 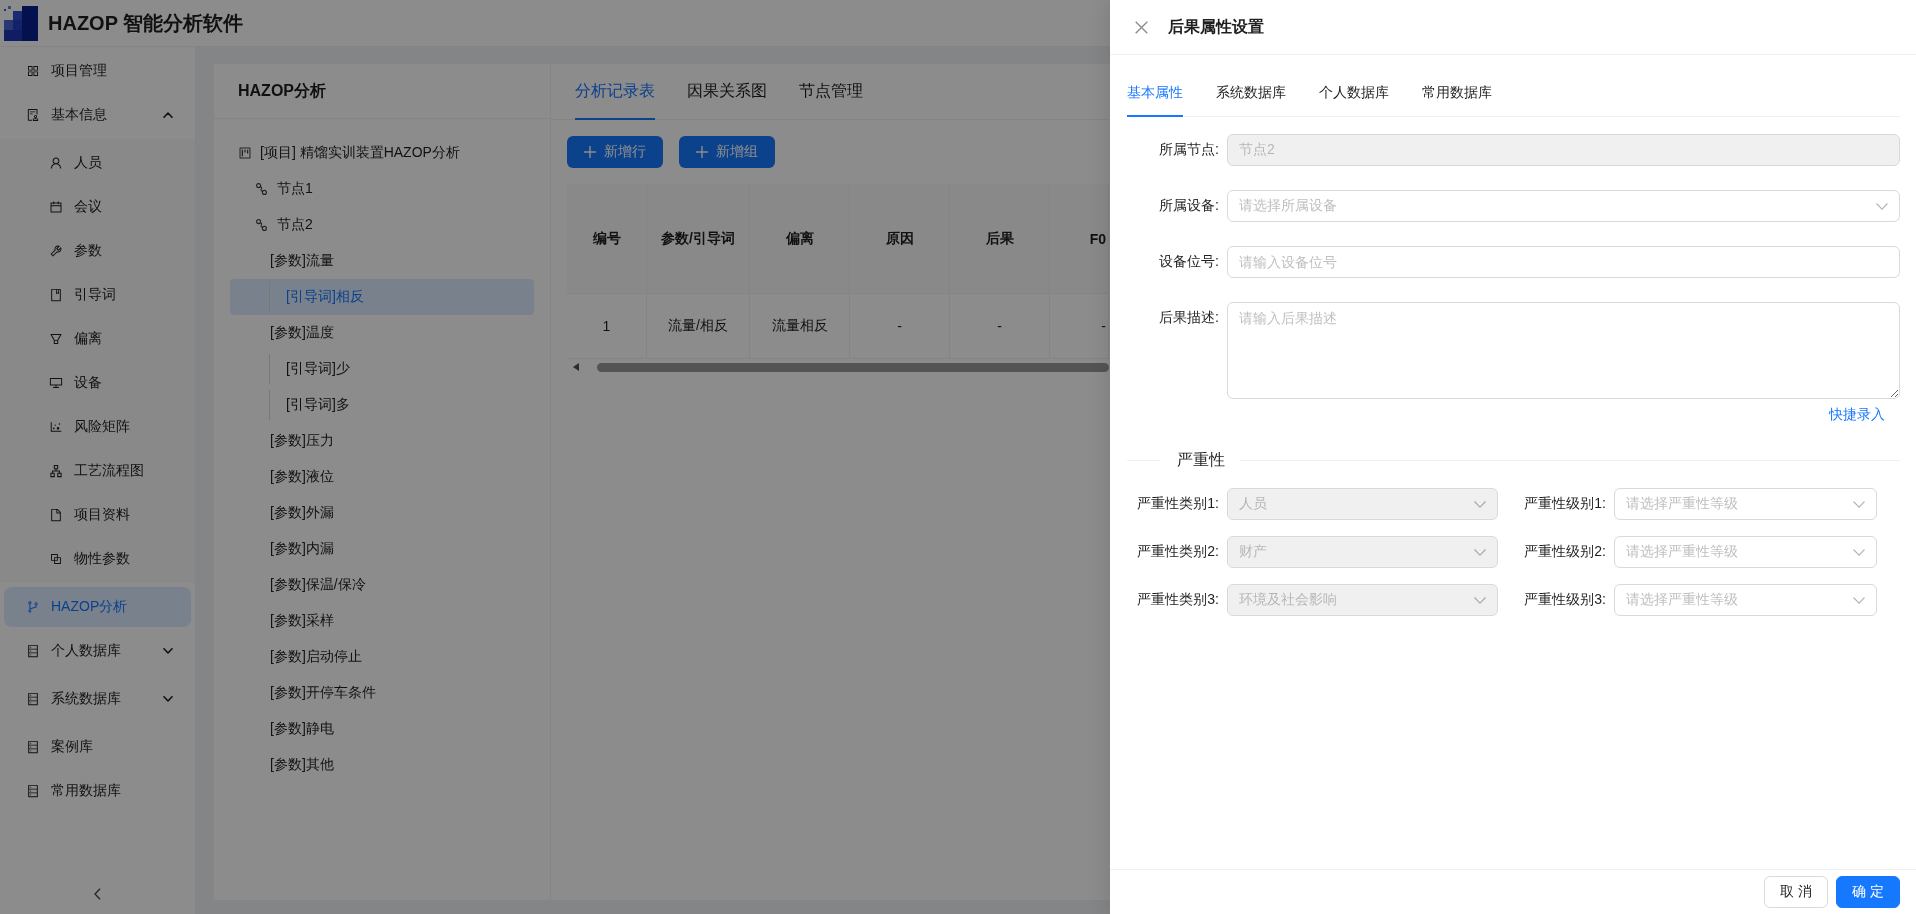 I want to click on table-cell: 1, so click(x=607, y=326).